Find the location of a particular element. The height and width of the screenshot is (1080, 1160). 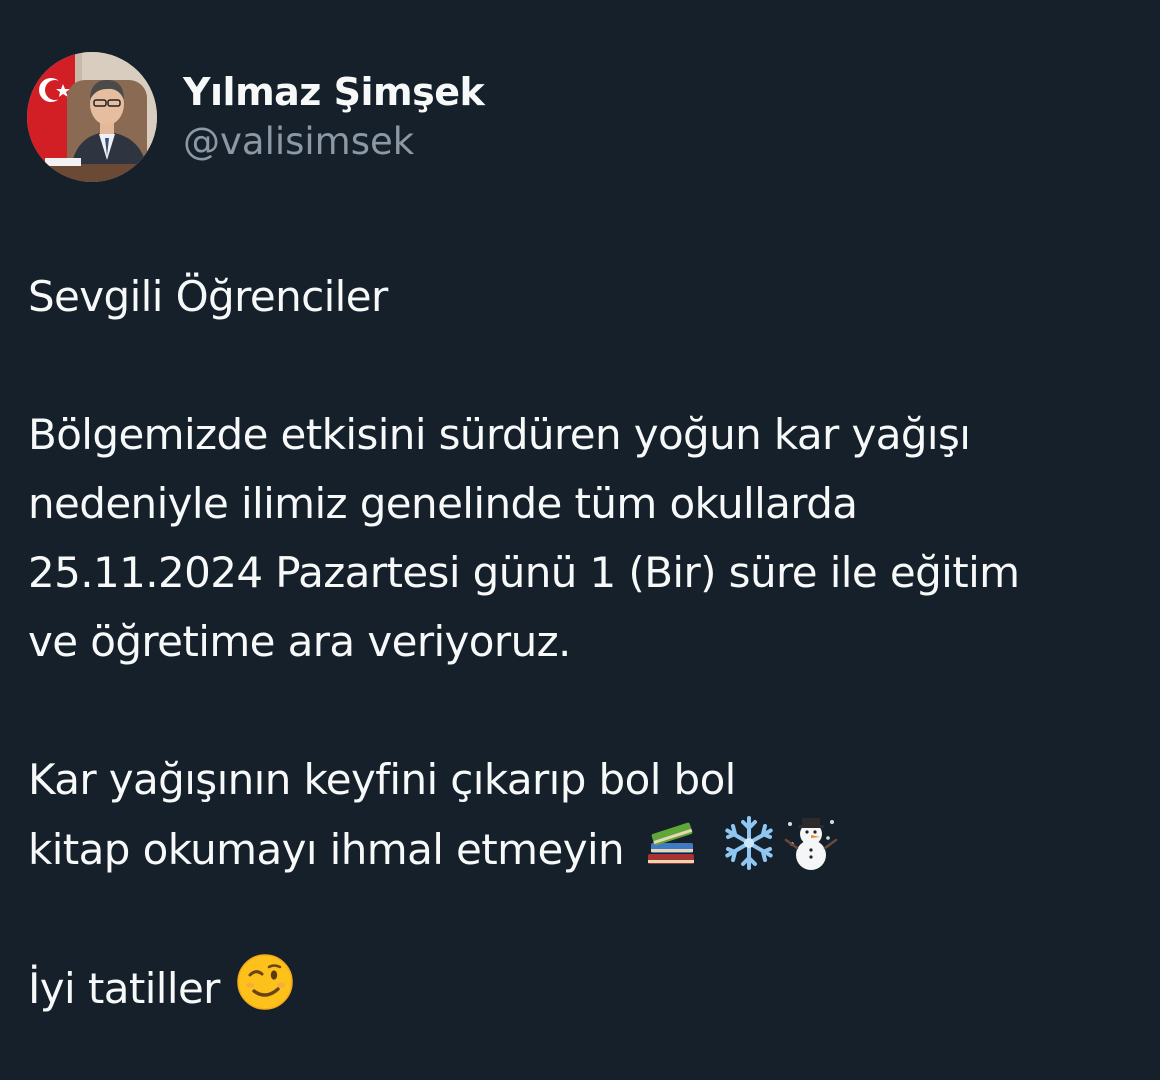

profile-photo-icon is located at coordinates (92, 117).